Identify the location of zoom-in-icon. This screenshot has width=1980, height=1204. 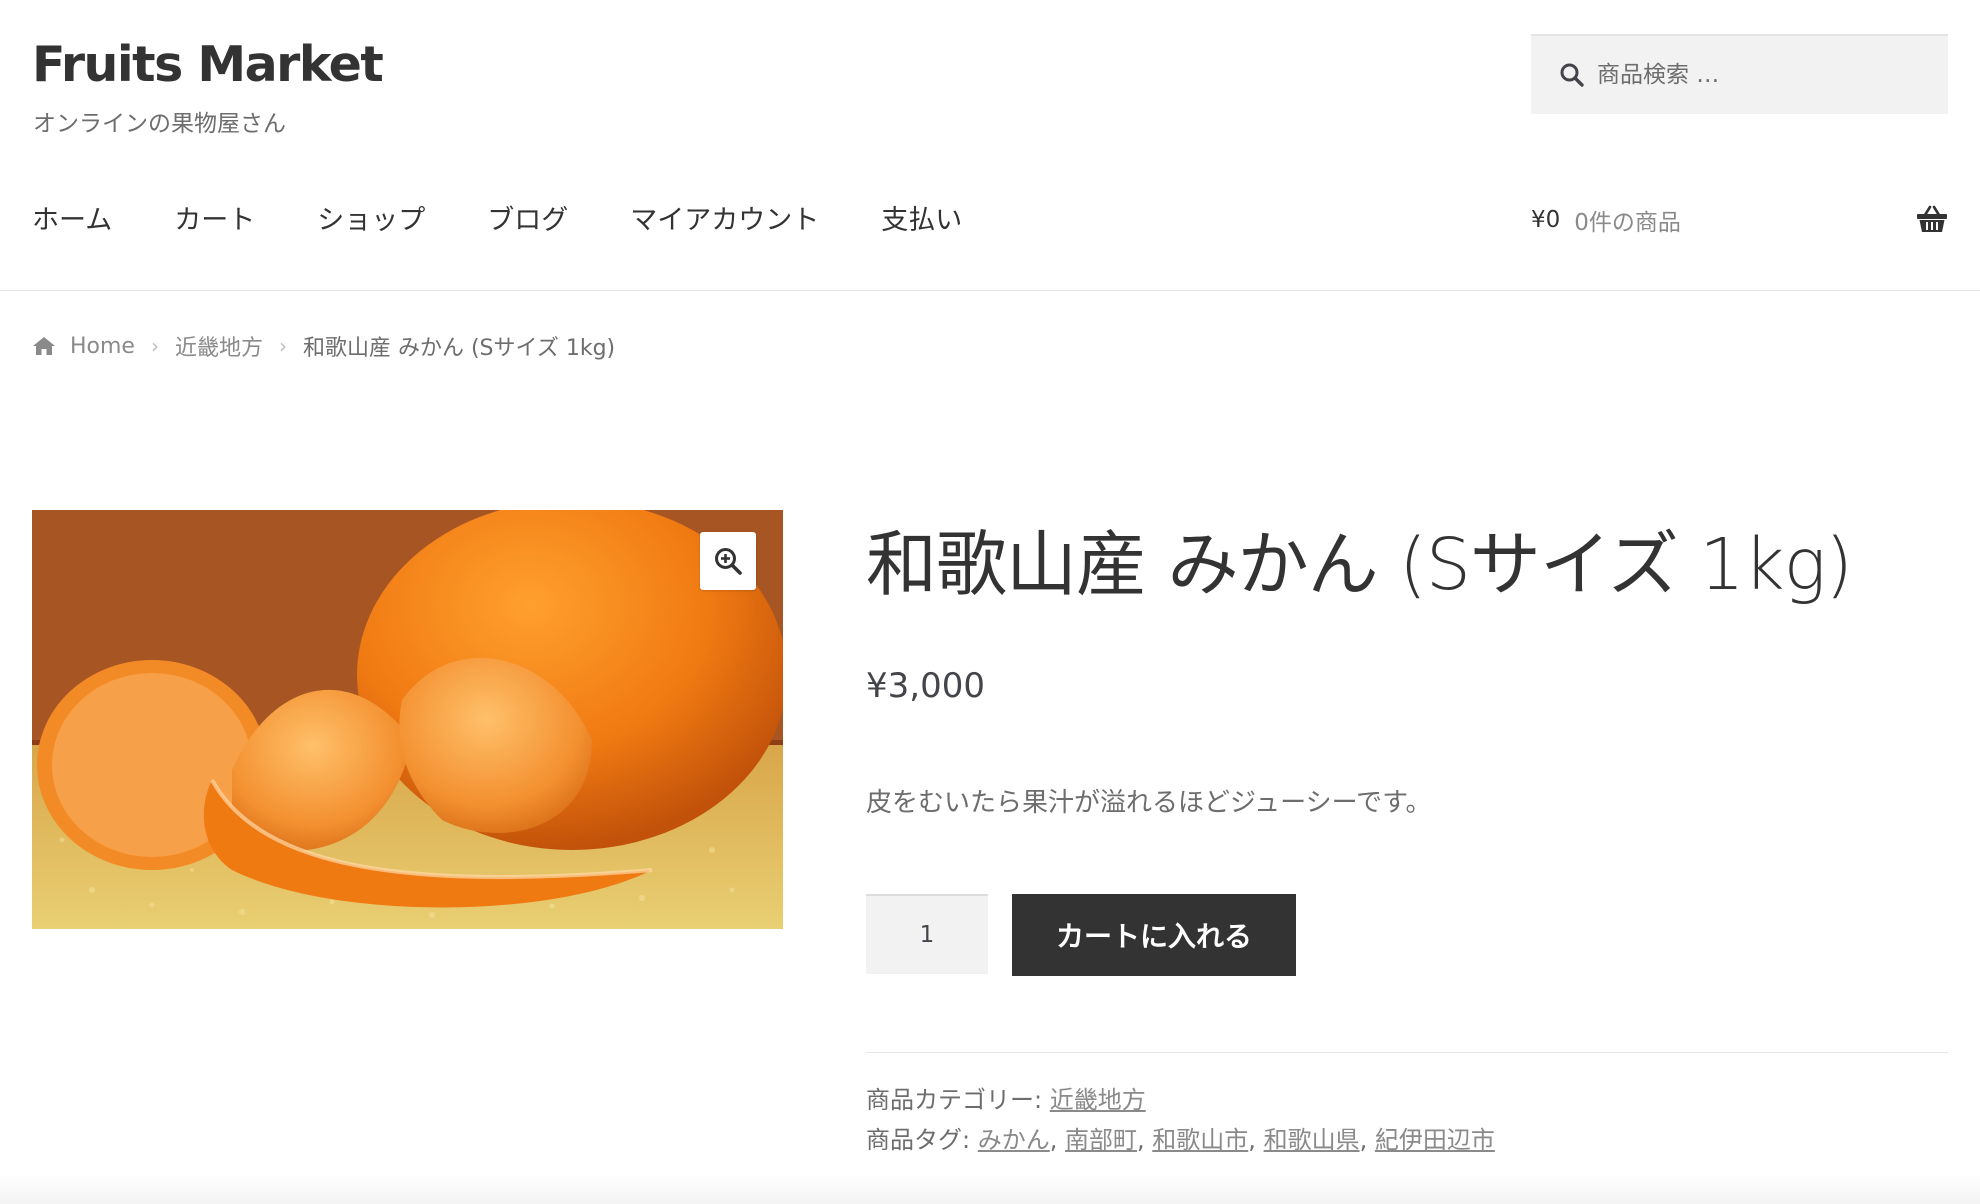
(728, 561).